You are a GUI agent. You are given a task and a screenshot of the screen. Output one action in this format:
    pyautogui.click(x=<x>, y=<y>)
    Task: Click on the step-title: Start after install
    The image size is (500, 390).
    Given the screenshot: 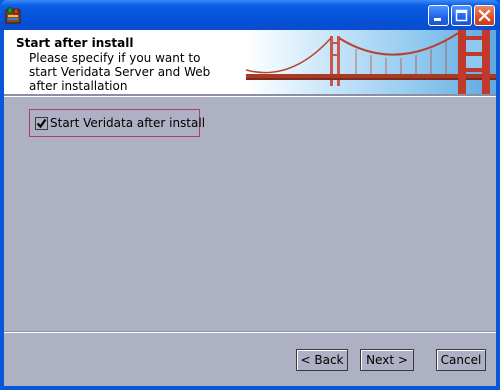 What is the action you would take?
    pyautogui.click(x=75, y=43)
    